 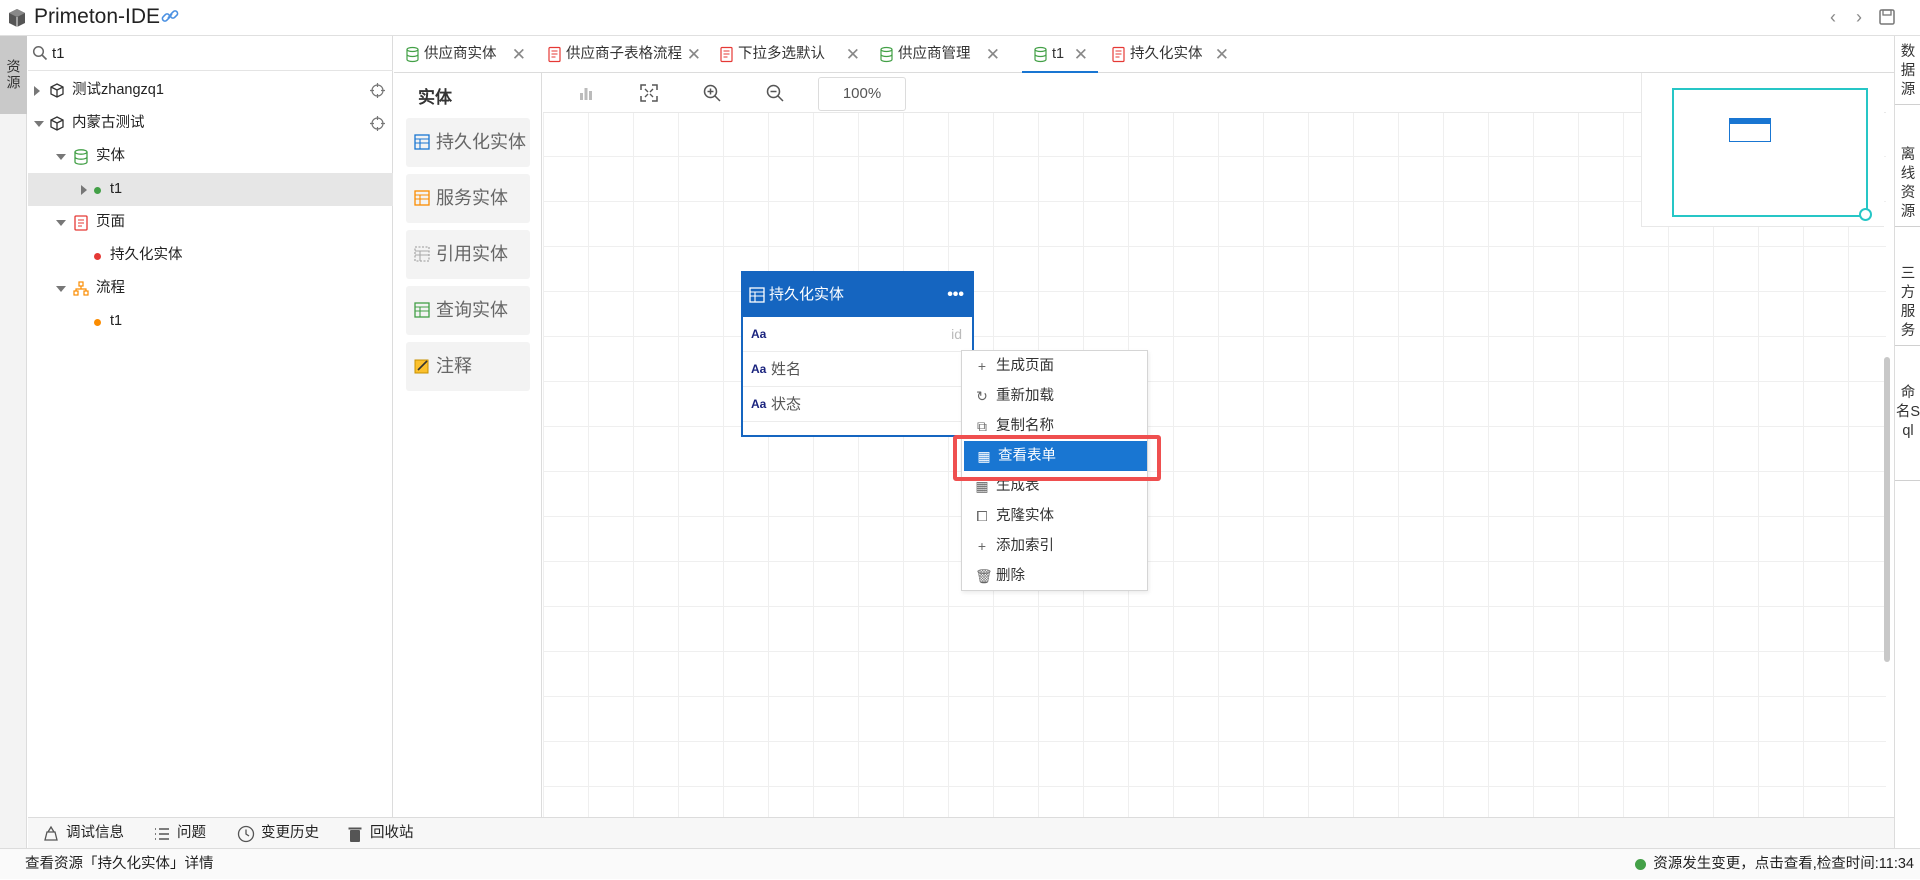 What do you see at coordinates (956, 334) in the screenshot?
I see `field-value: id` at bounding box center [956, 334].